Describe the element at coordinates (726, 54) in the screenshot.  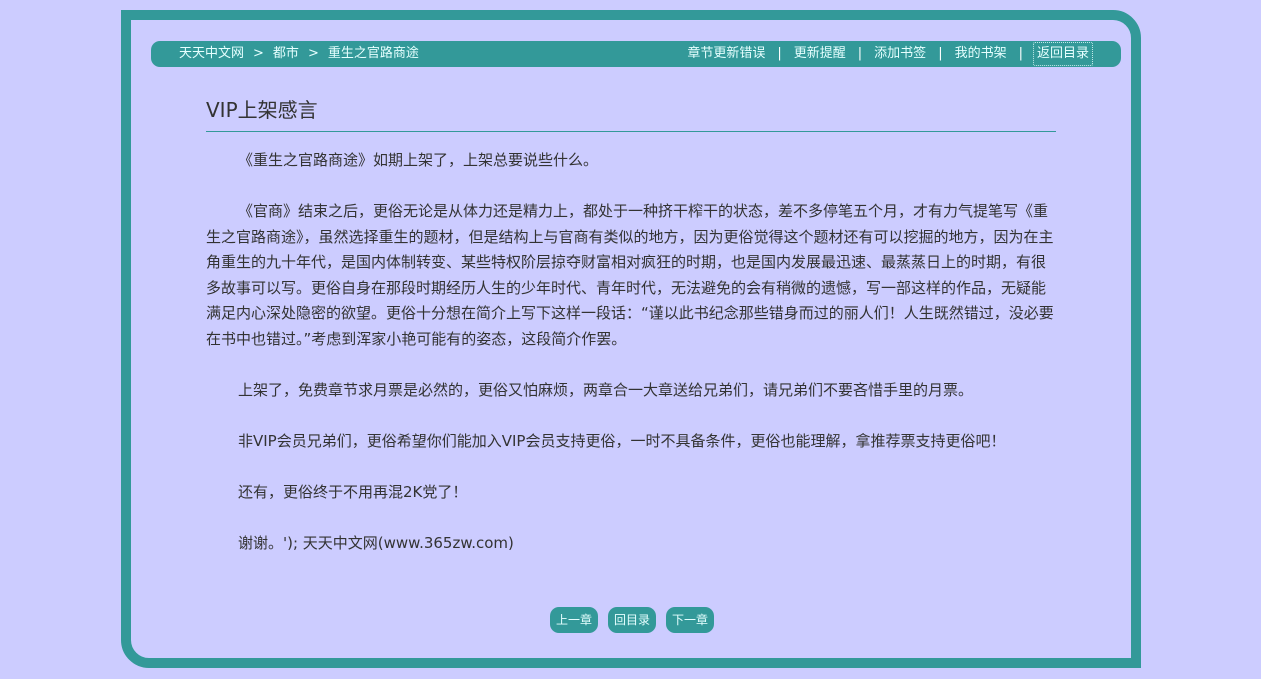
I see `report-error-link: 章节更新错误` at that location.